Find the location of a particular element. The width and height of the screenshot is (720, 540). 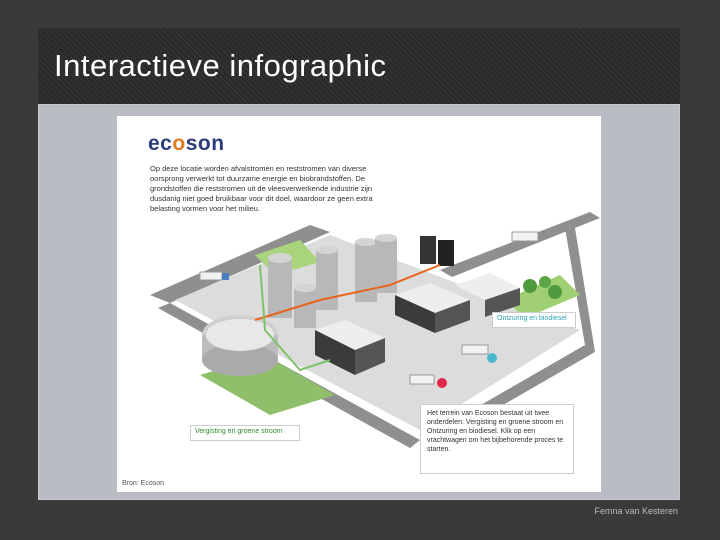

source-credit: Bron: Ecoson is located at coordinates (143, 483).